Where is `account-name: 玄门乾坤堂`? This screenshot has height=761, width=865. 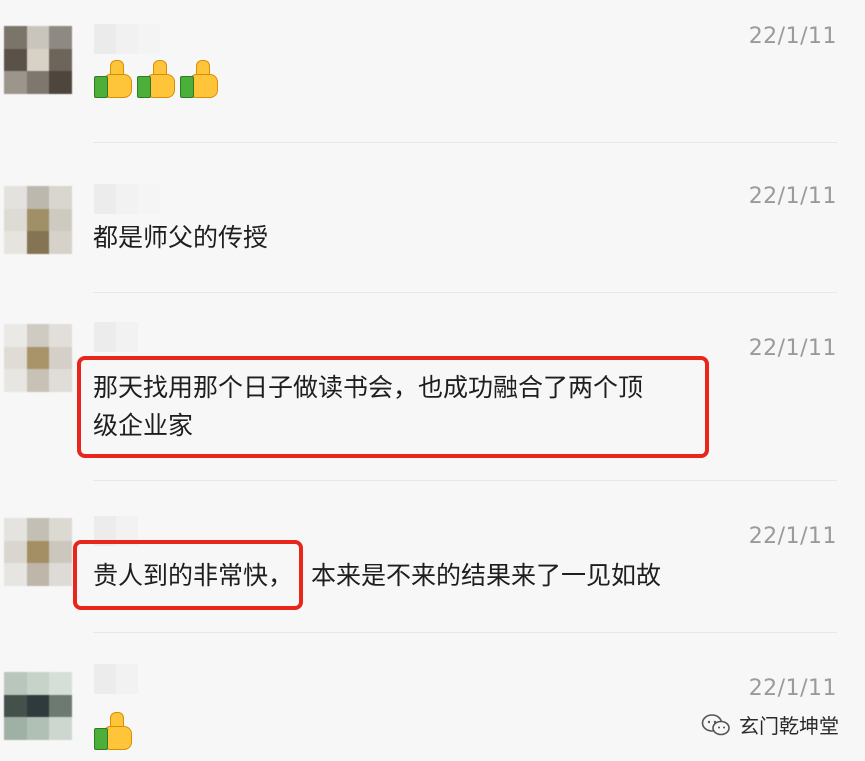 account-name: 玄门乾坤堂 is located at coordinates (789, 726).